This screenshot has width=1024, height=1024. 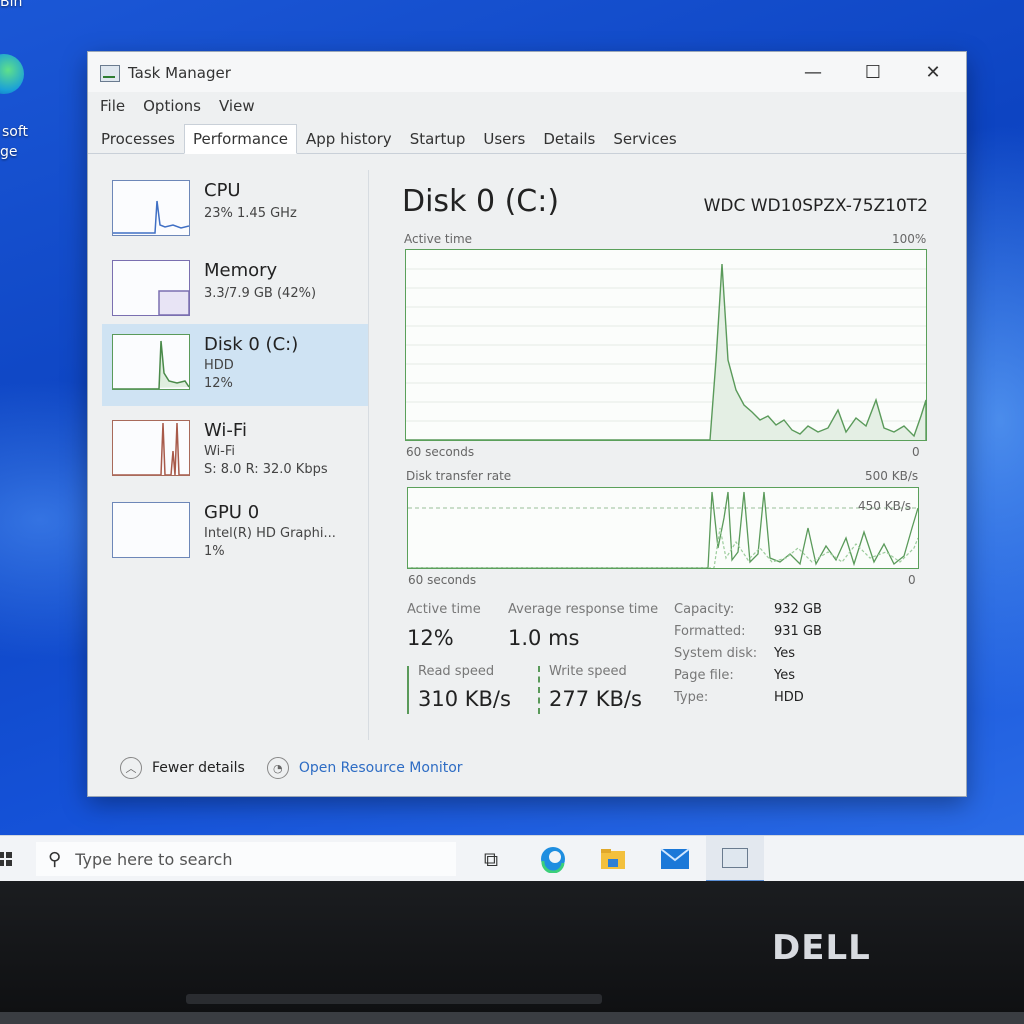 What do you see at coordinates (933, 72) in the screenshot?
I see `close-button: ✕` at bounding box center [933, 72].